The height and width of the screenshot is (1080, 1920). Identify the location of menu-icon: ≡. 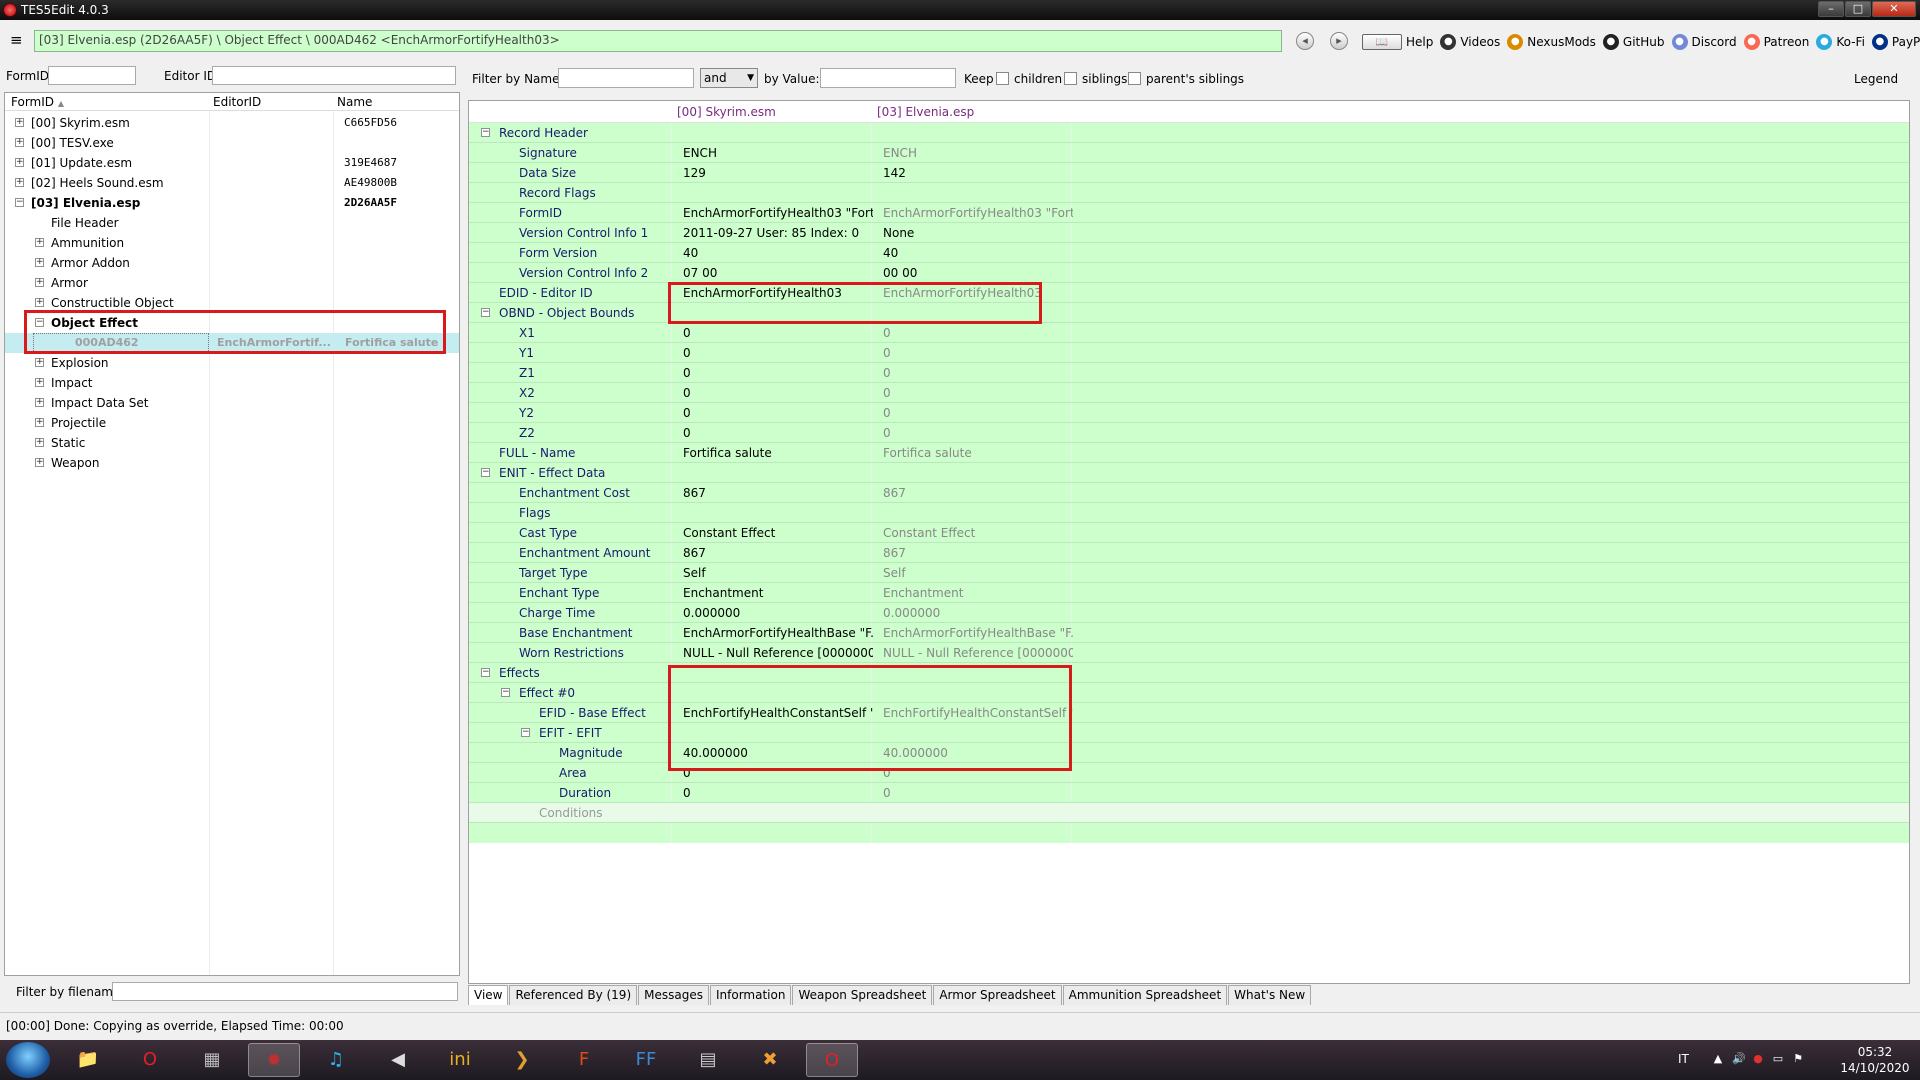
(16, 40).